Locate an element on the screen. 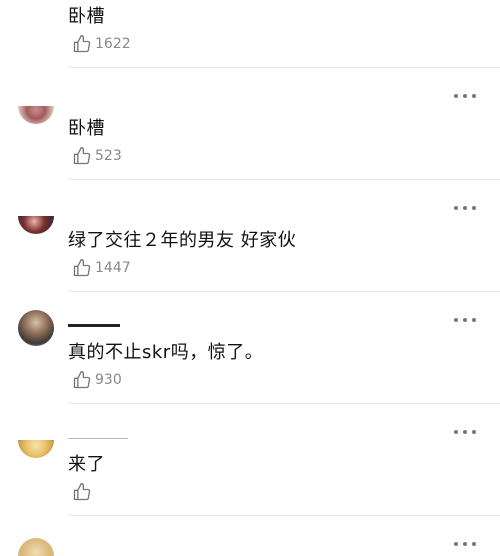  like-button: 523 is located at coordinates (97, 156).